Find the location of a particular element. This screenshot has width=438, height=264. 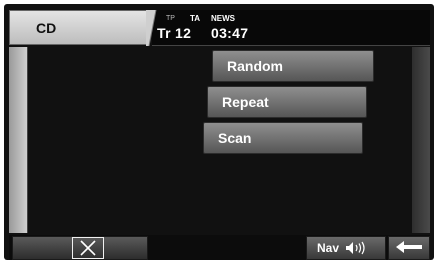

clock: 03:47 is located at coordinates (230, 33).